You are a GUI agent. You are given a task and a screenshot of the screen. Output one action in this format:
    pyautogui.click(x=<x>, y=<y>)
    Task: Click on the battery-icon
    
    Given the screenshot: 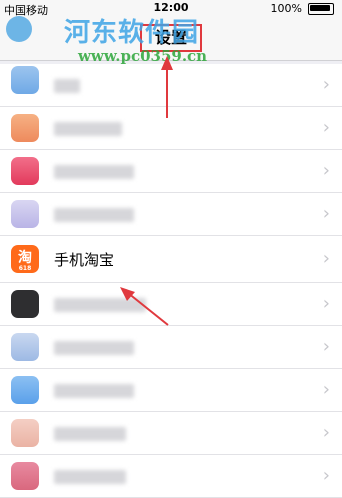 What is the action you would take?
    pyautogui.click(x=321, y=9)
    